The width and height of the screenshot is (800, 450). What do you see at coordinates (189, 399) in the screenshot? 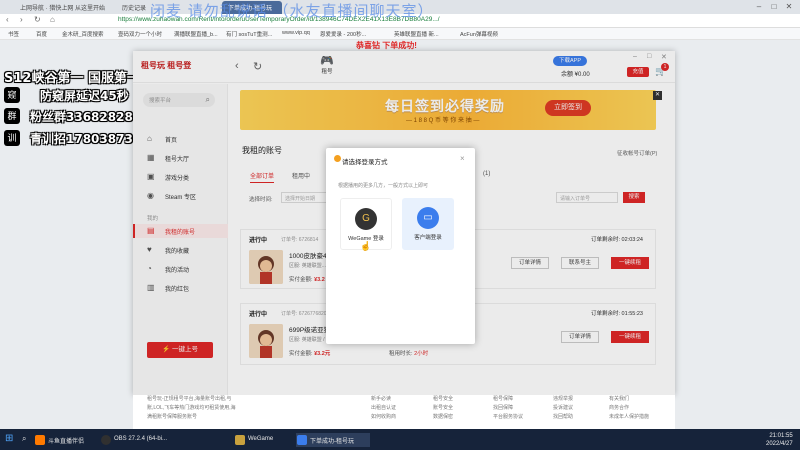
I see `footer-text: 租号玩-正规租号平台,海量账号出租,与` at bounding box center [189, 399].